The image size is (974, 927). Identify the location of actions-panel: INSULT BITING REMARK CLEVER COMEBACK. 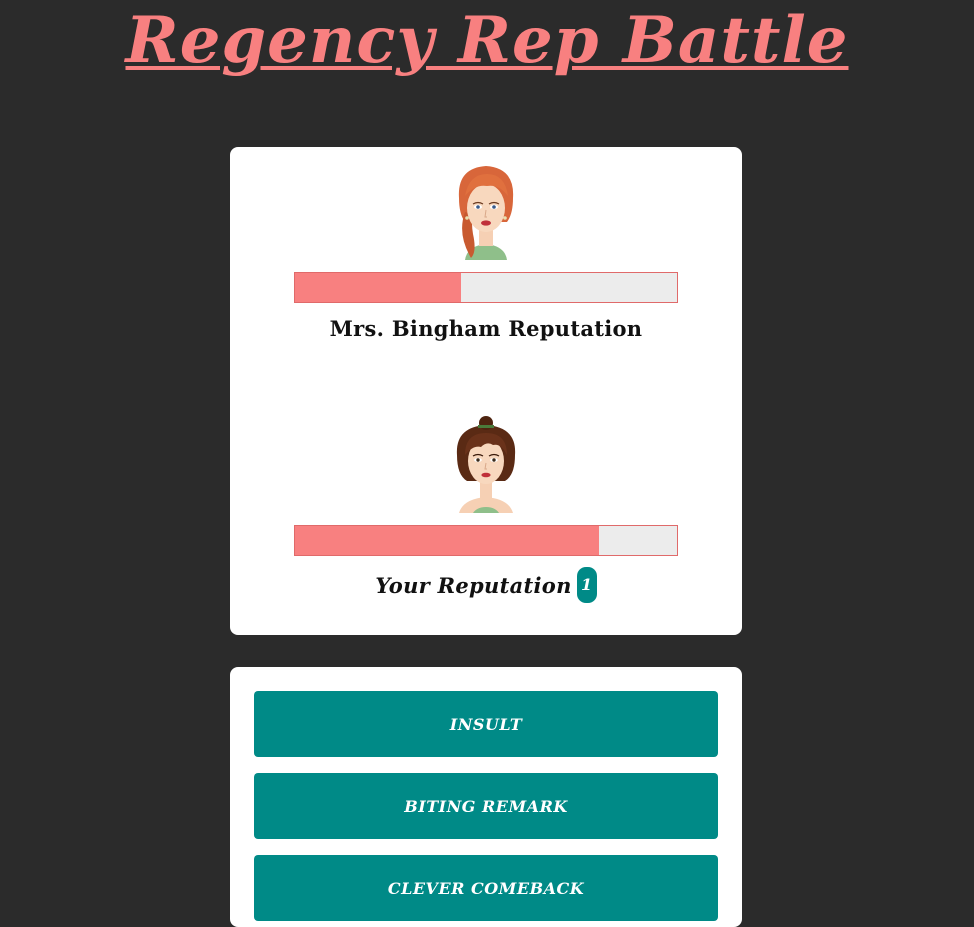
(486, 797).